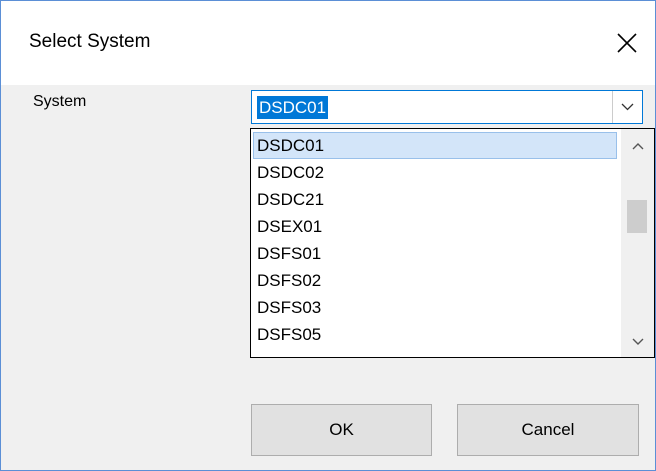 Image resolution: width=656 pixels, height=471 pixels. What do you see at coordinates (60, 101) in the screenshot?
I see `system-label: System` at bounding box center [60, 101].